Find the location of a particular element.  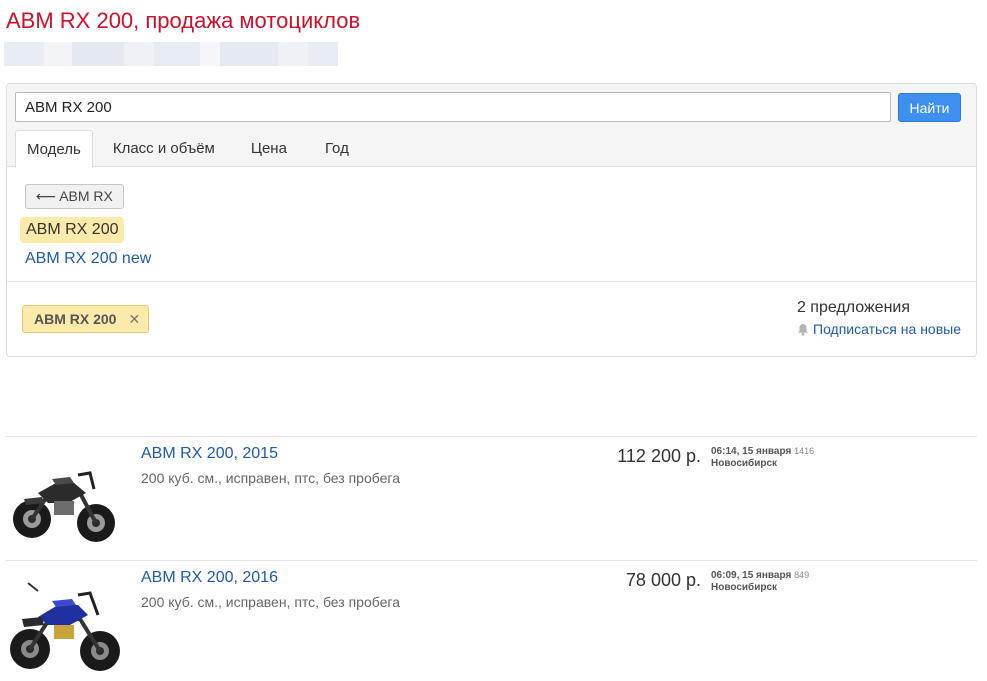

listing-meta: 06:14, 15 января 1416 Новосибирск is located at coordinates (762, 457).